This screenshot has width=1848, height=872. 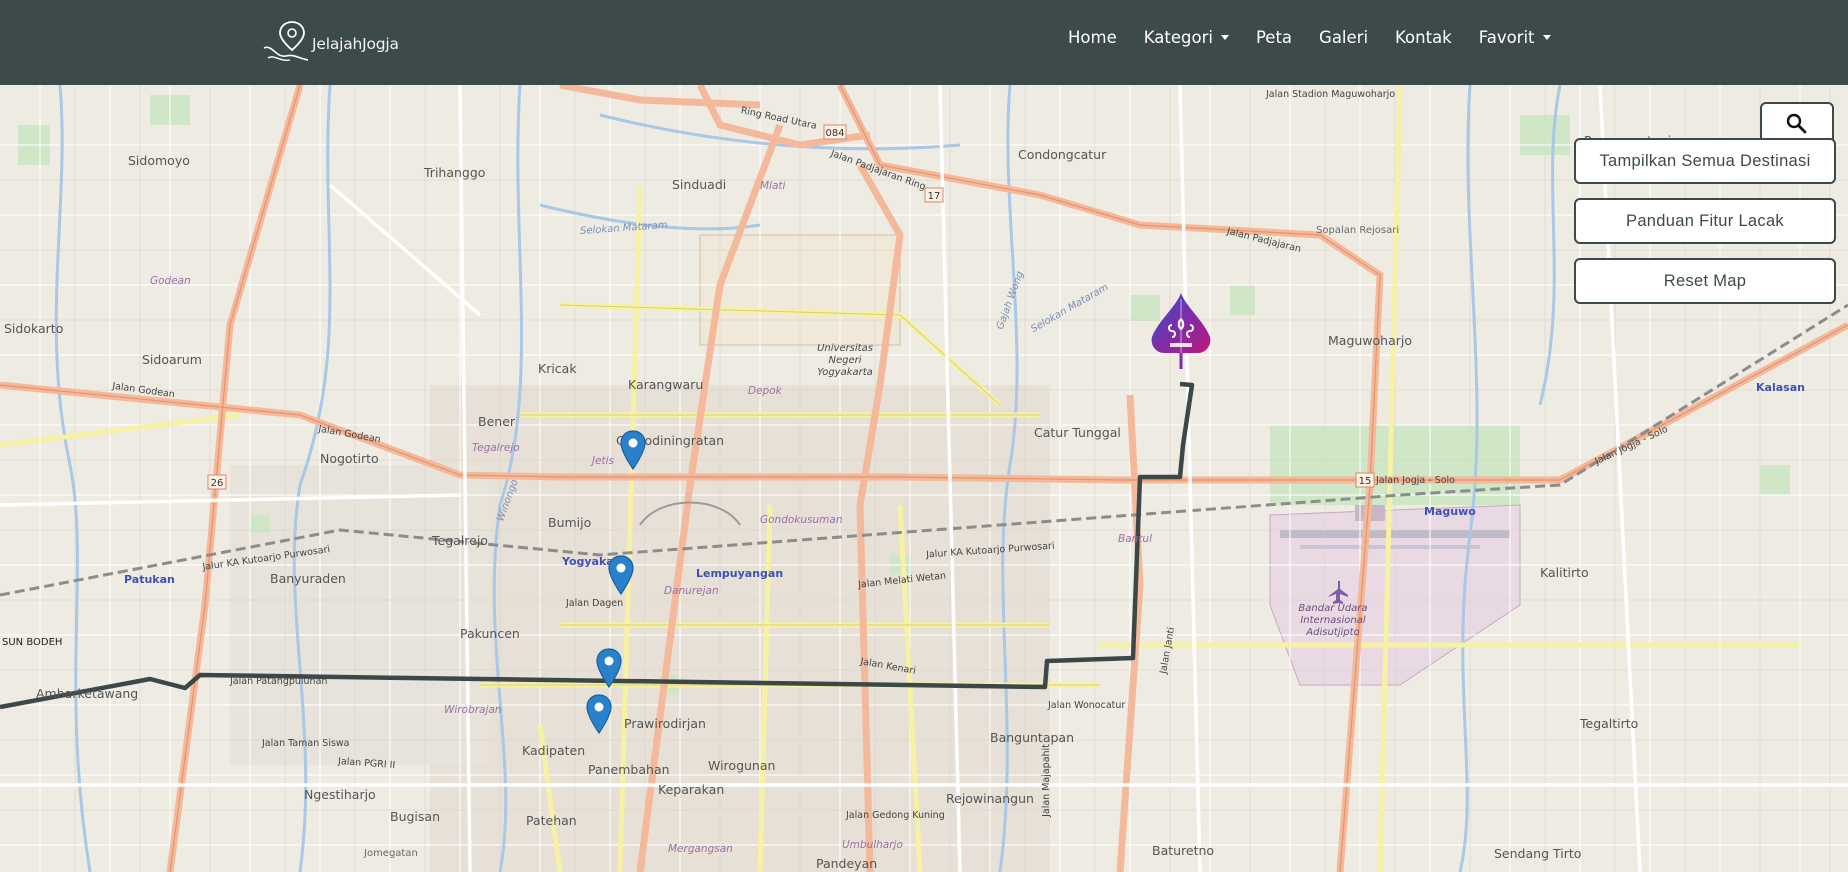 What do you see at coordinates (1333, 620) in the screenshot?
I see `place-label: Bandar Udara Internasional Adisutjipto` at bounding box center [1333, 620].